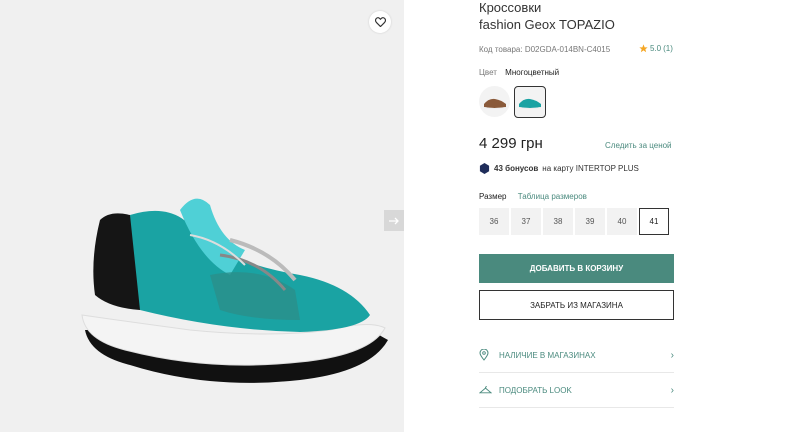  Describe the element at coordinates (494, 221) in the screenshot. I see `size-option-36: 36` at that location.